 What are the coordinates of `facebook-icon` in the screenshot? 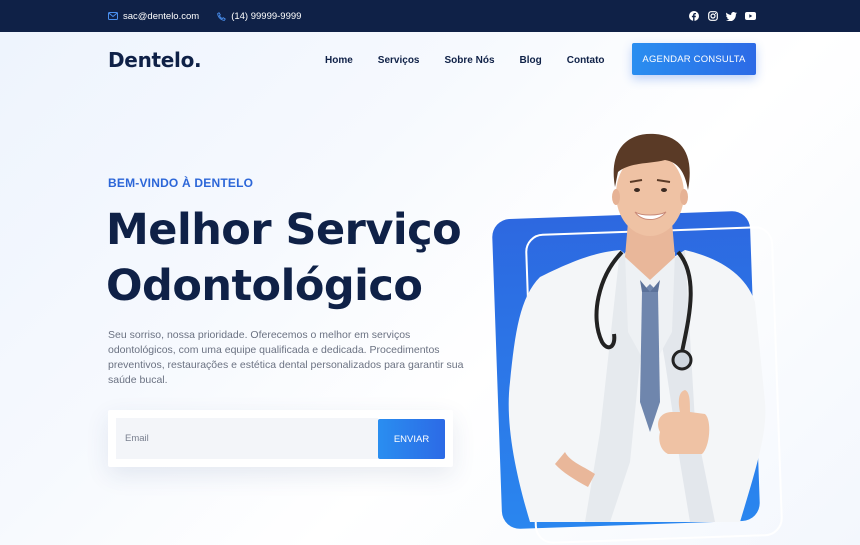 It's located at (693, 16).